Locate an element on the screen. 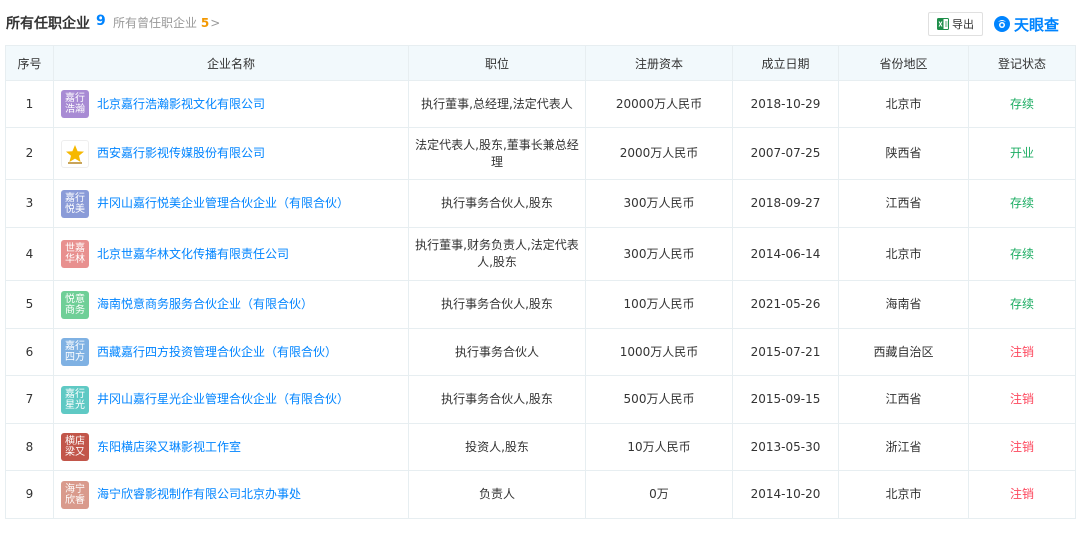 The width and height of the screenshot is (1080, 536). position-cell: 投资人,股东 is located at coordinates (497, 447).